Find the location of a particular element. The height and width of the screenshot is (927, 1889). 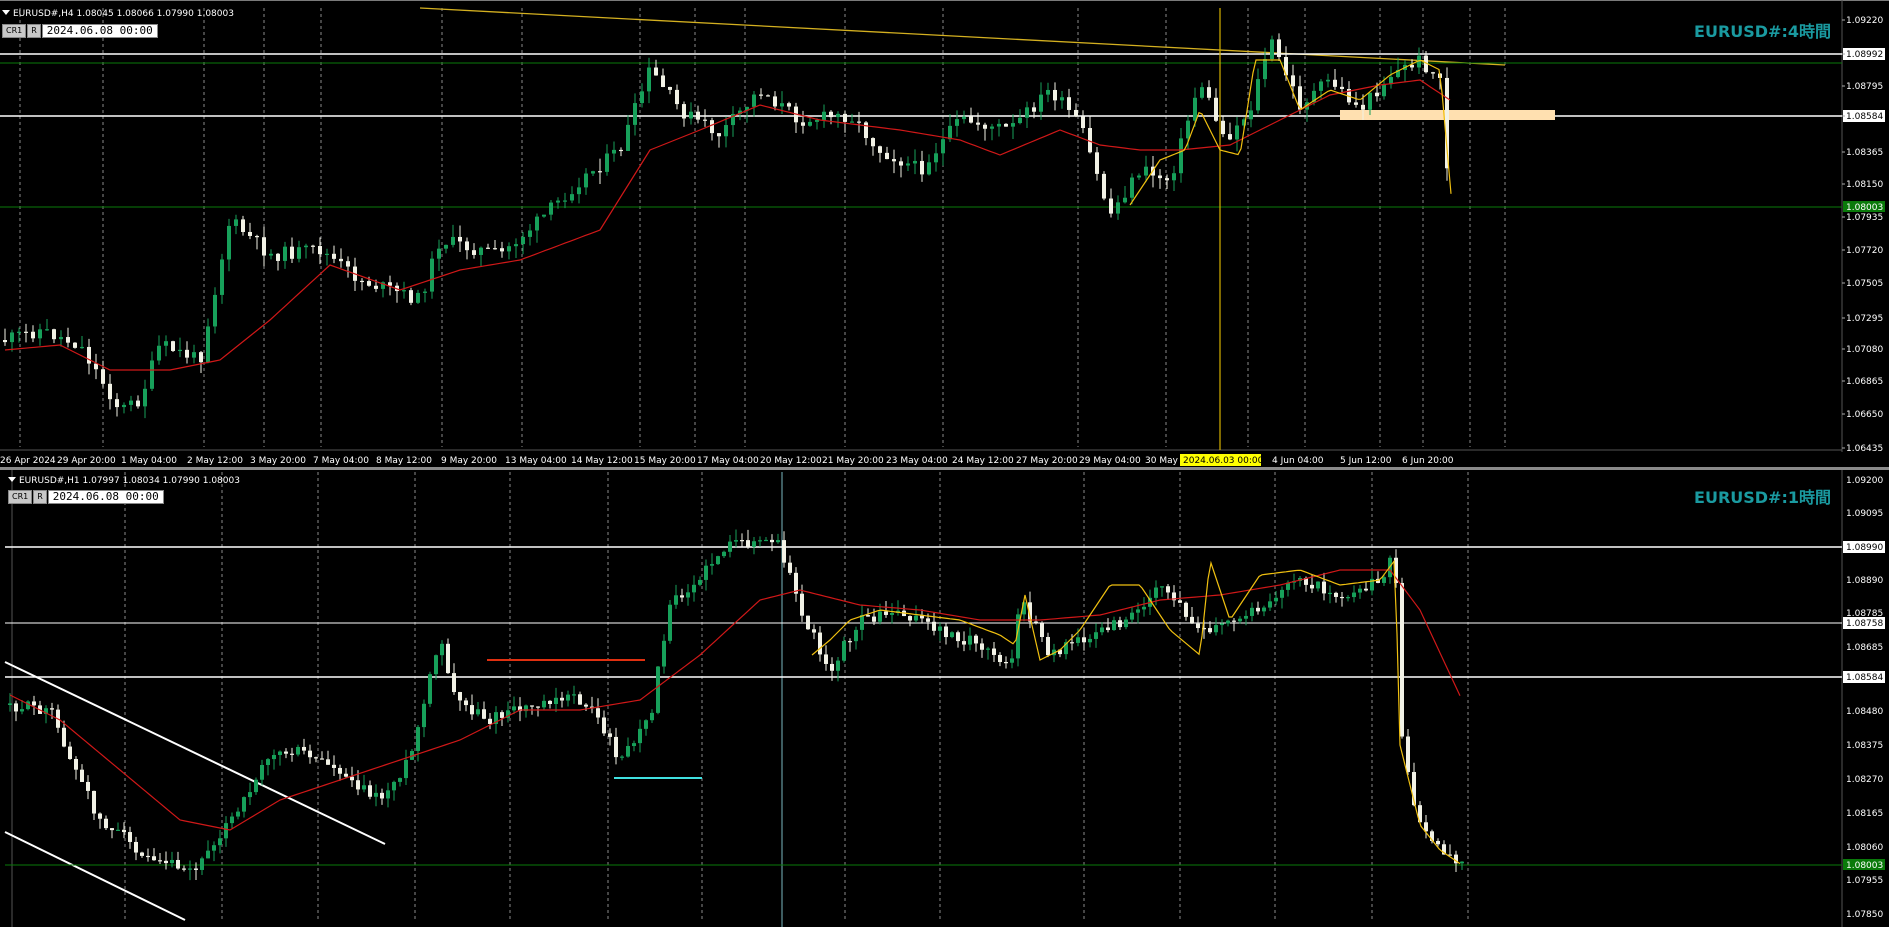

price-axis-label: 1.08480 is located at coordinates (1864, 712).